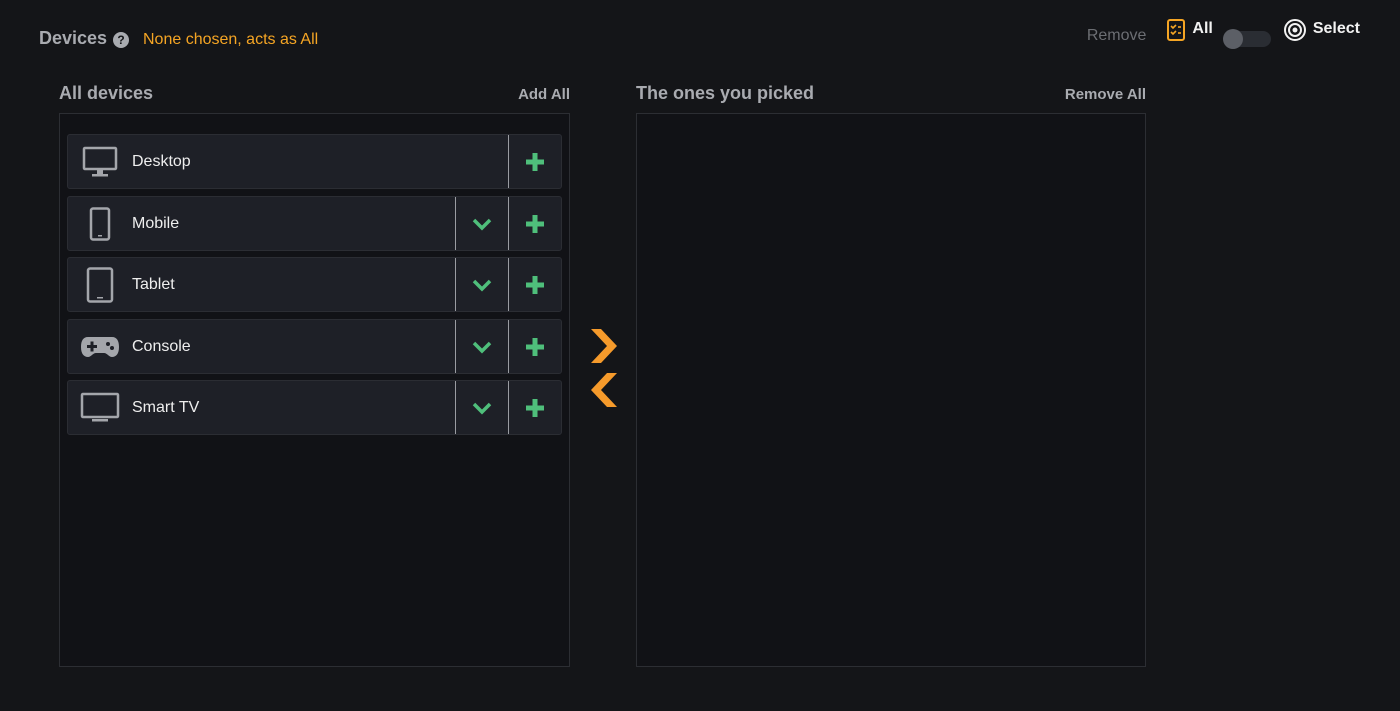  Describe the element at coordinates (314, 284) in the screenshot. I see `device-row-tablet: Tablet` at that location.